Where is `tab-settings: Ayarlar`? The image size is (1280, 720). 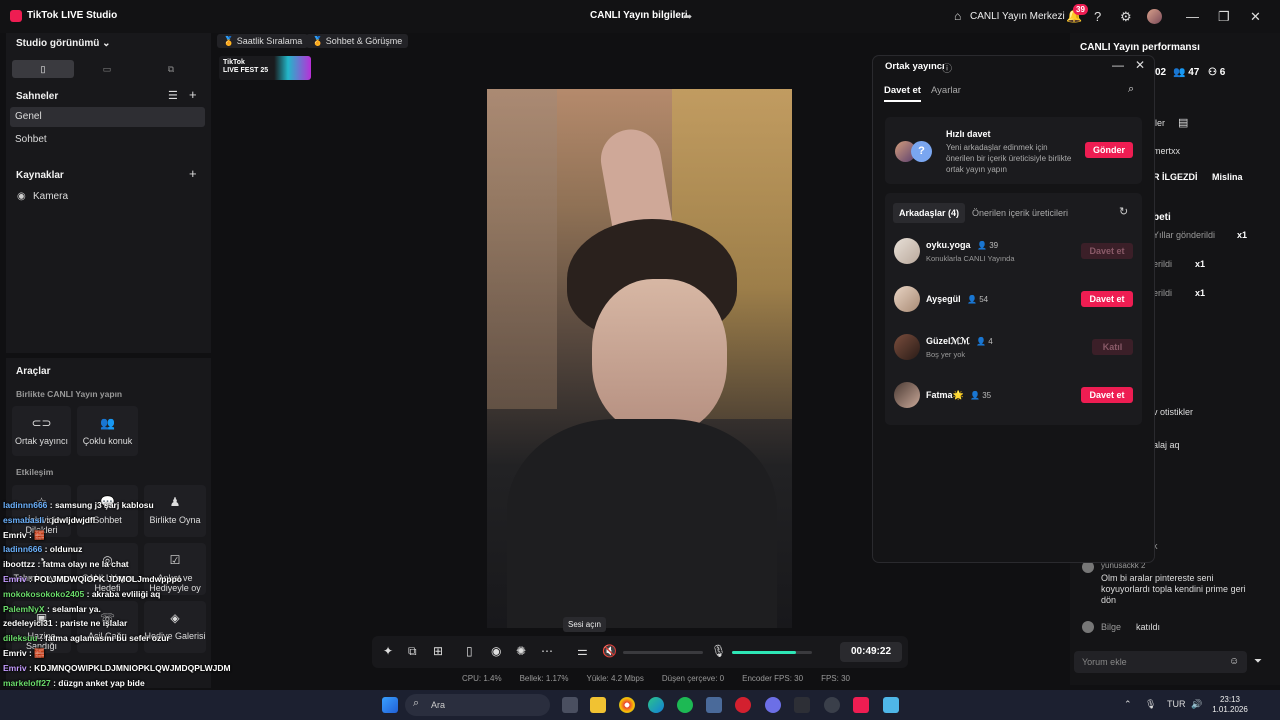 tab-settings: Ayarlar is located at coordinates (946, 90).